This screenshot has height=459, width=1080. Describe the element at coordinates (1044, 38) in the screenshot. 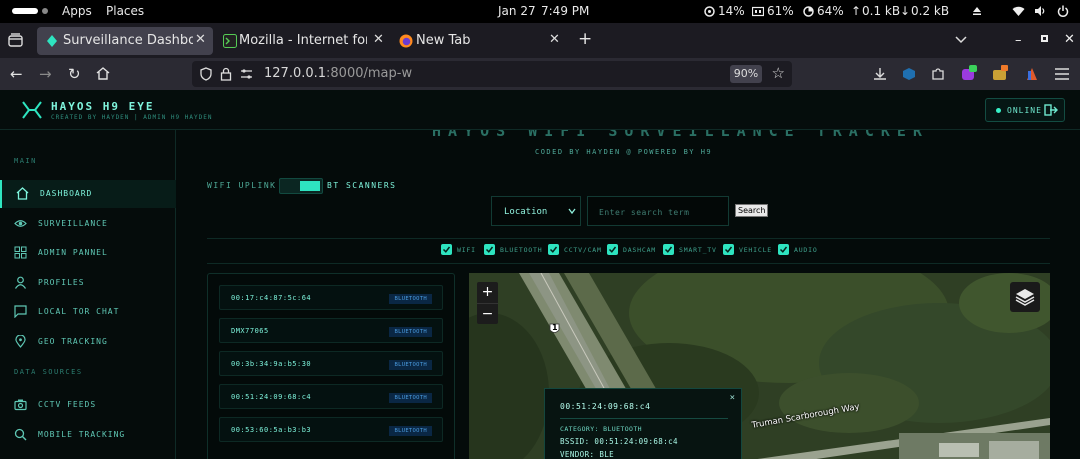

I see `maximize-window-icon` at that location.